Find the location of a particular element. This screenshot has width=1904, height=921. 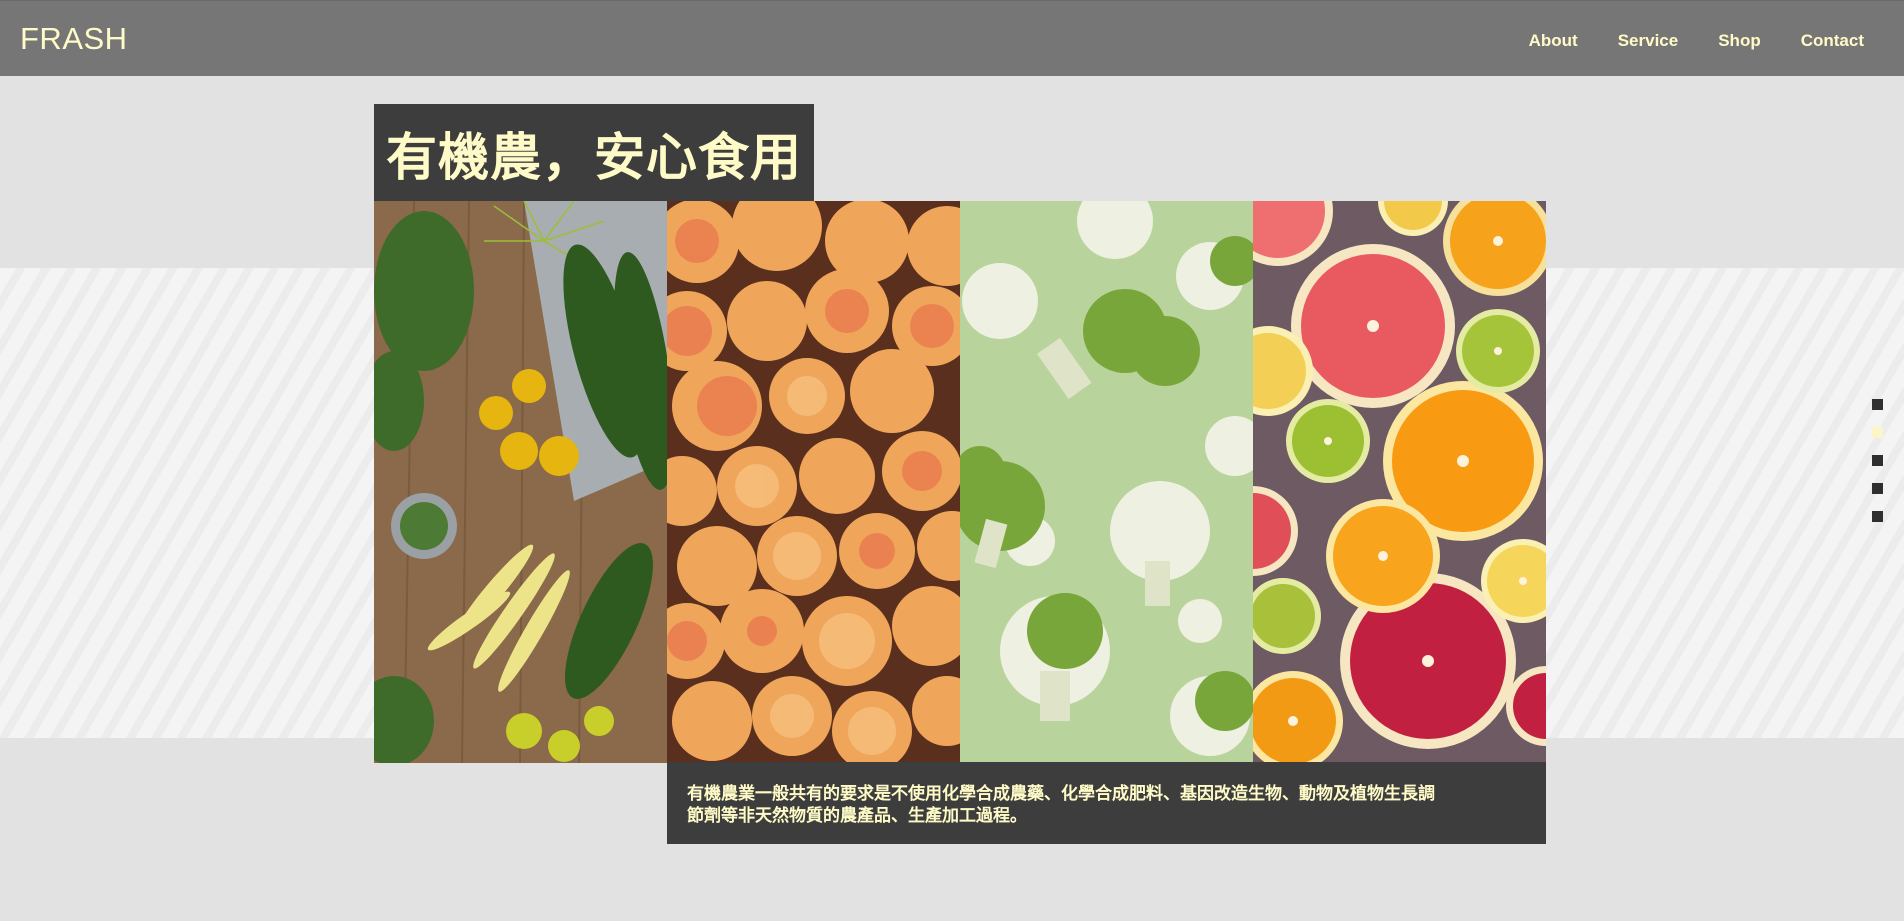

brand-logo: FRASH is located at coordinates (74, 39).